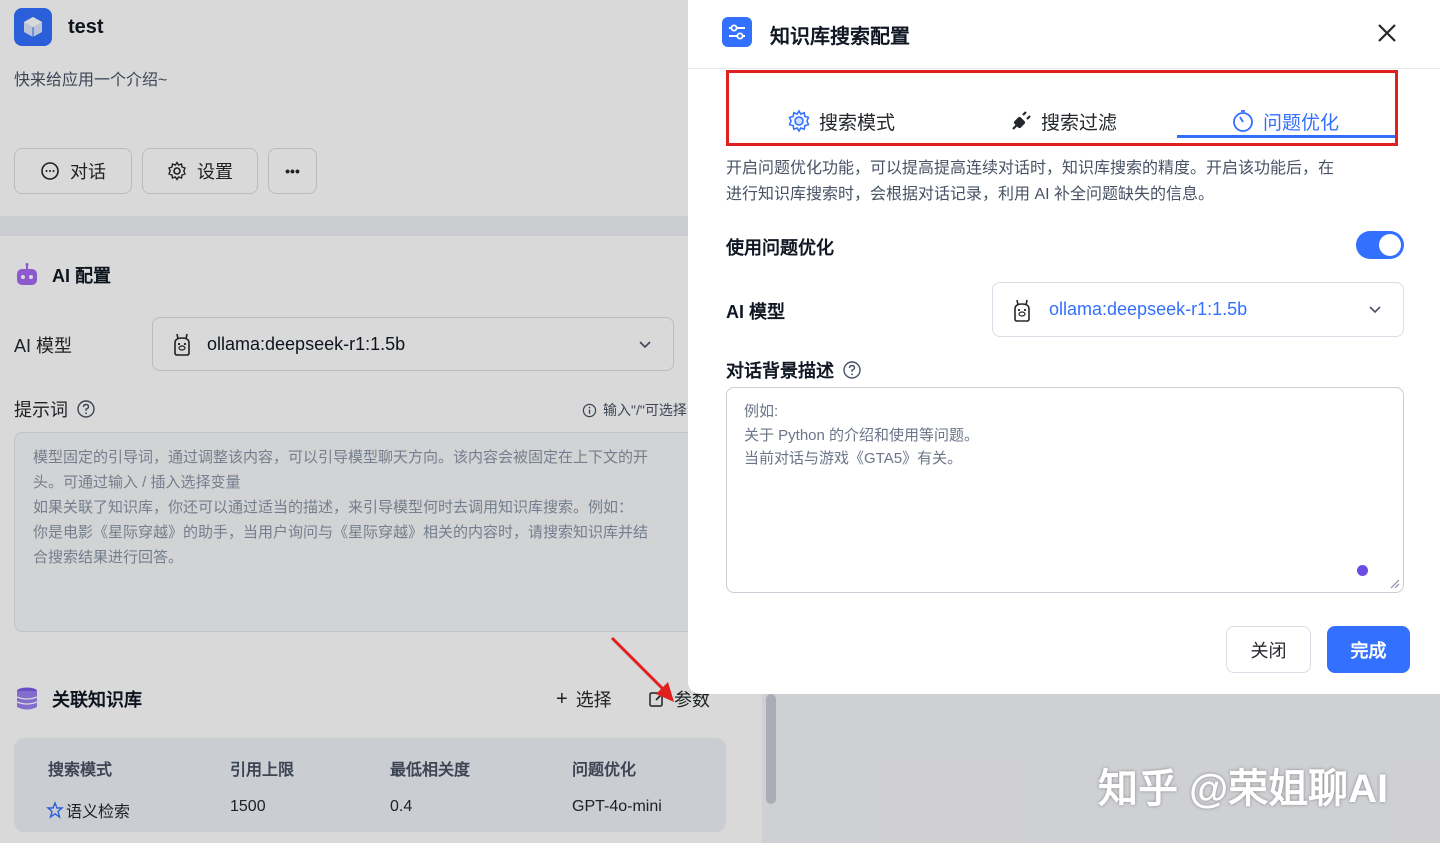 The height and width of the screenshot is (843, 1440). Describe the element at coordinates (1394, 583) in the screenshot. I see `resize-handle-icon` at that location.